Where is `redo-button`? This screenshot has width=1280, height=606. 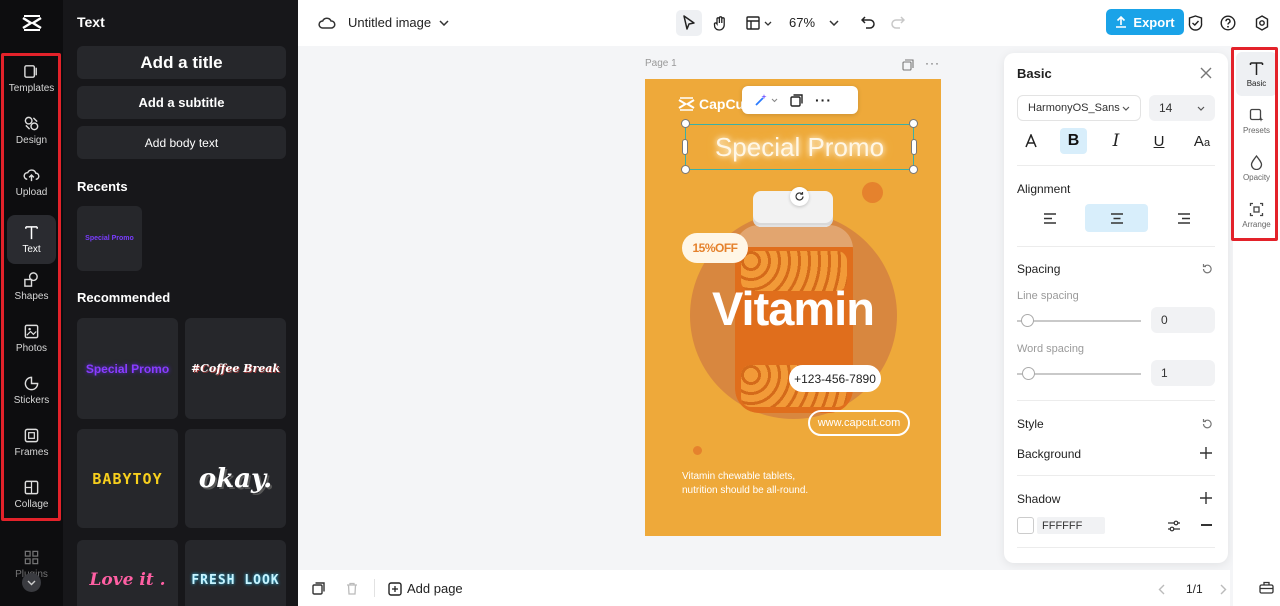
redo-button is located at coordinates (898, 22).